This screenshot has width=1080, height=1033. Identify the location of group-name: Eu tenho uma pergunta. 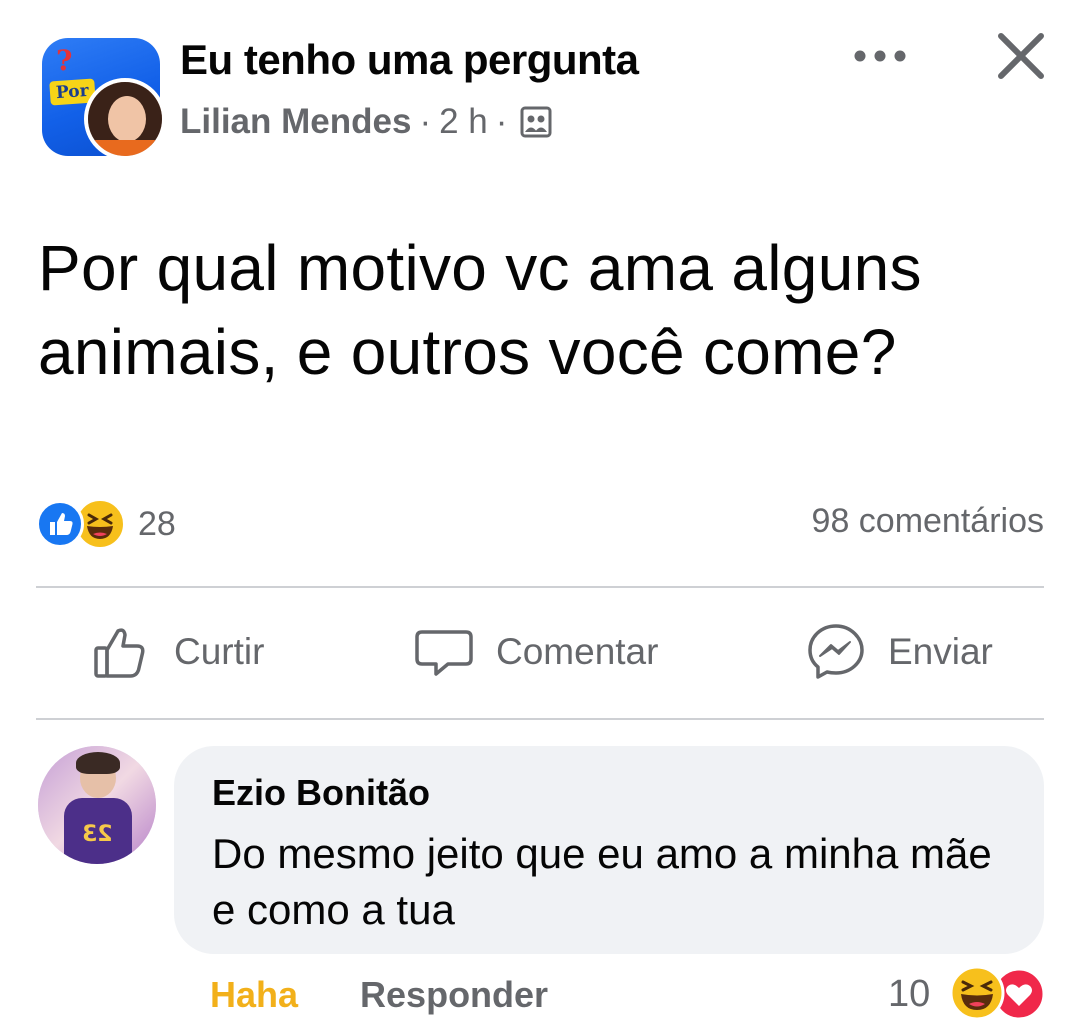
(409, 60).